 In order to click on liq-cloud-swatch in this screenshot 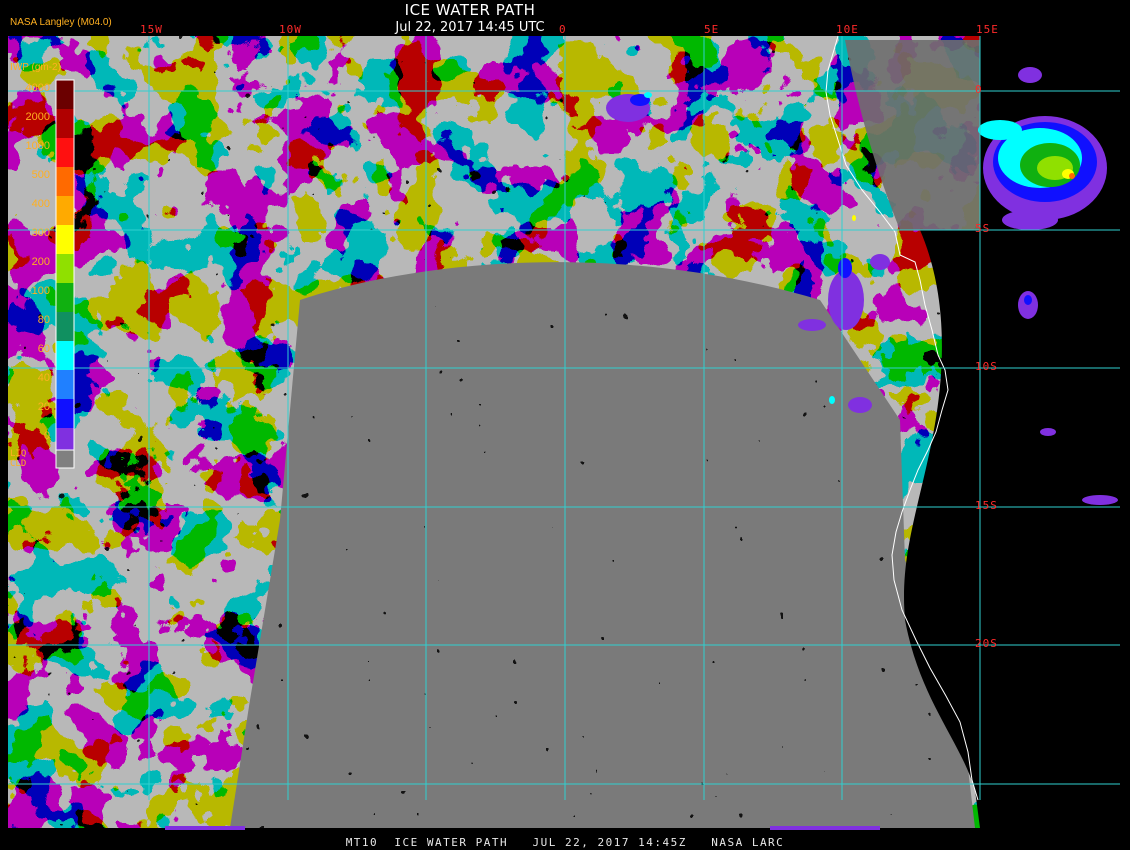, I will do `click(65, 459)`.